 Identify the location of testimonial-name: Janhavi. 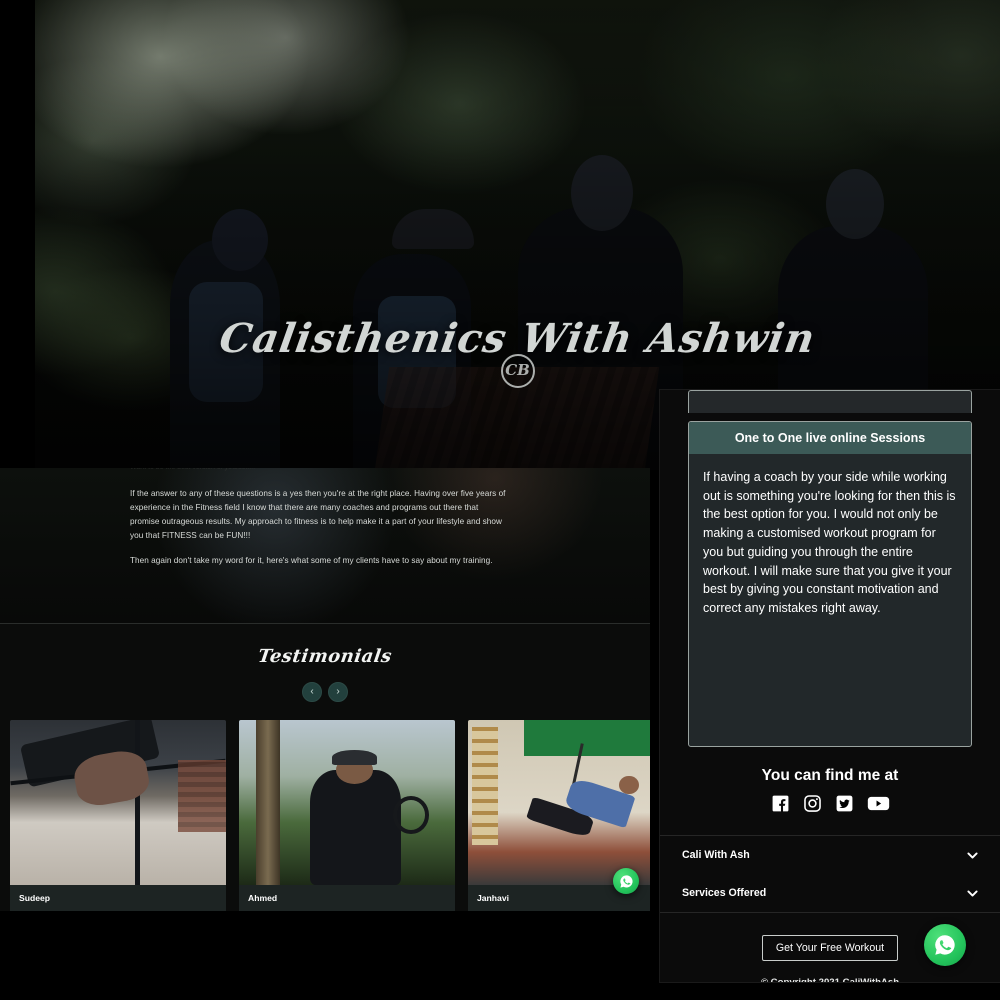
(493, 898).